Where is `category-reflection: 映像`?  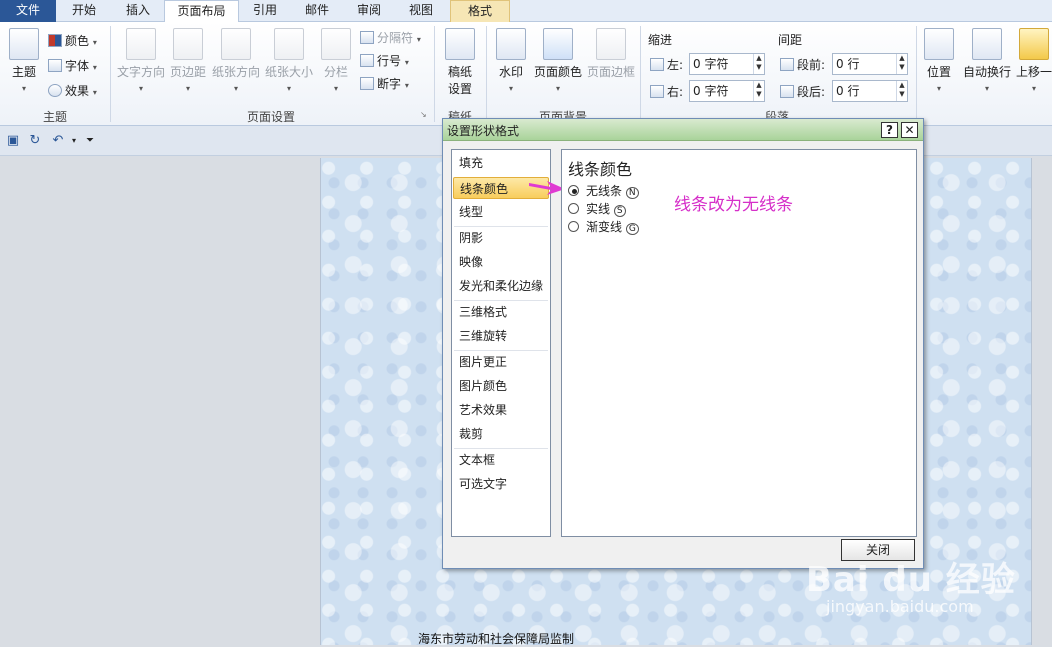
category-reflection: 映像 is located at coordinates (501, 262).